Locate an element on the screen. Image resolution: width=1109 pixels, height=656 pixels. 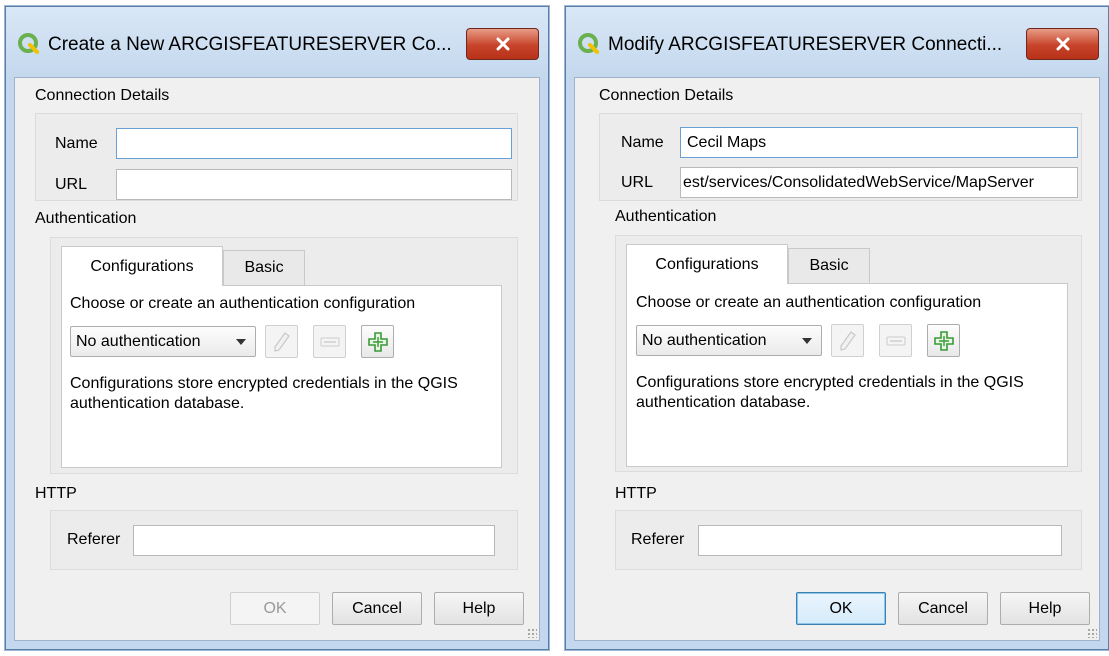
url-input is located at coordinates (314, 184).